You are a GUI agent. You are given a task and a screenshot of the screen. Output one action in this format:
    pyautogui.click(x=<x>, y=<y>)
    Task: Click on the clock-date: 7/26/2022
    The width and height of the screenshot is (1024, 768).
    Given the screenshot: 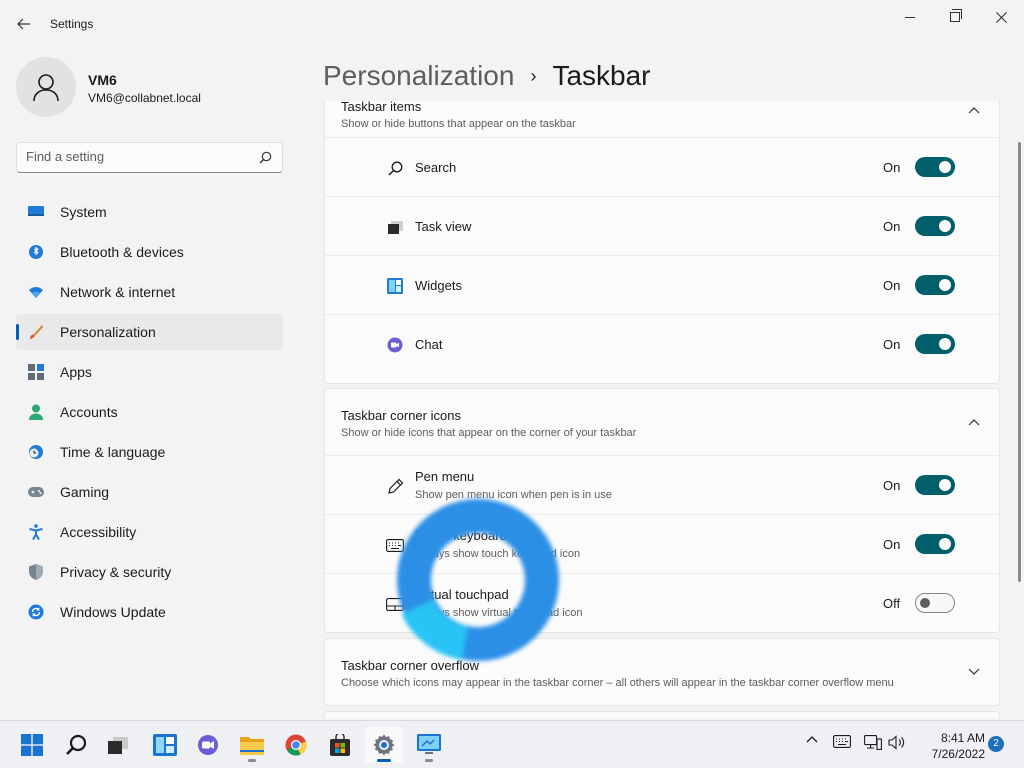 What is the action you would take?
    pyautogui.click(x=958, y=754)
    